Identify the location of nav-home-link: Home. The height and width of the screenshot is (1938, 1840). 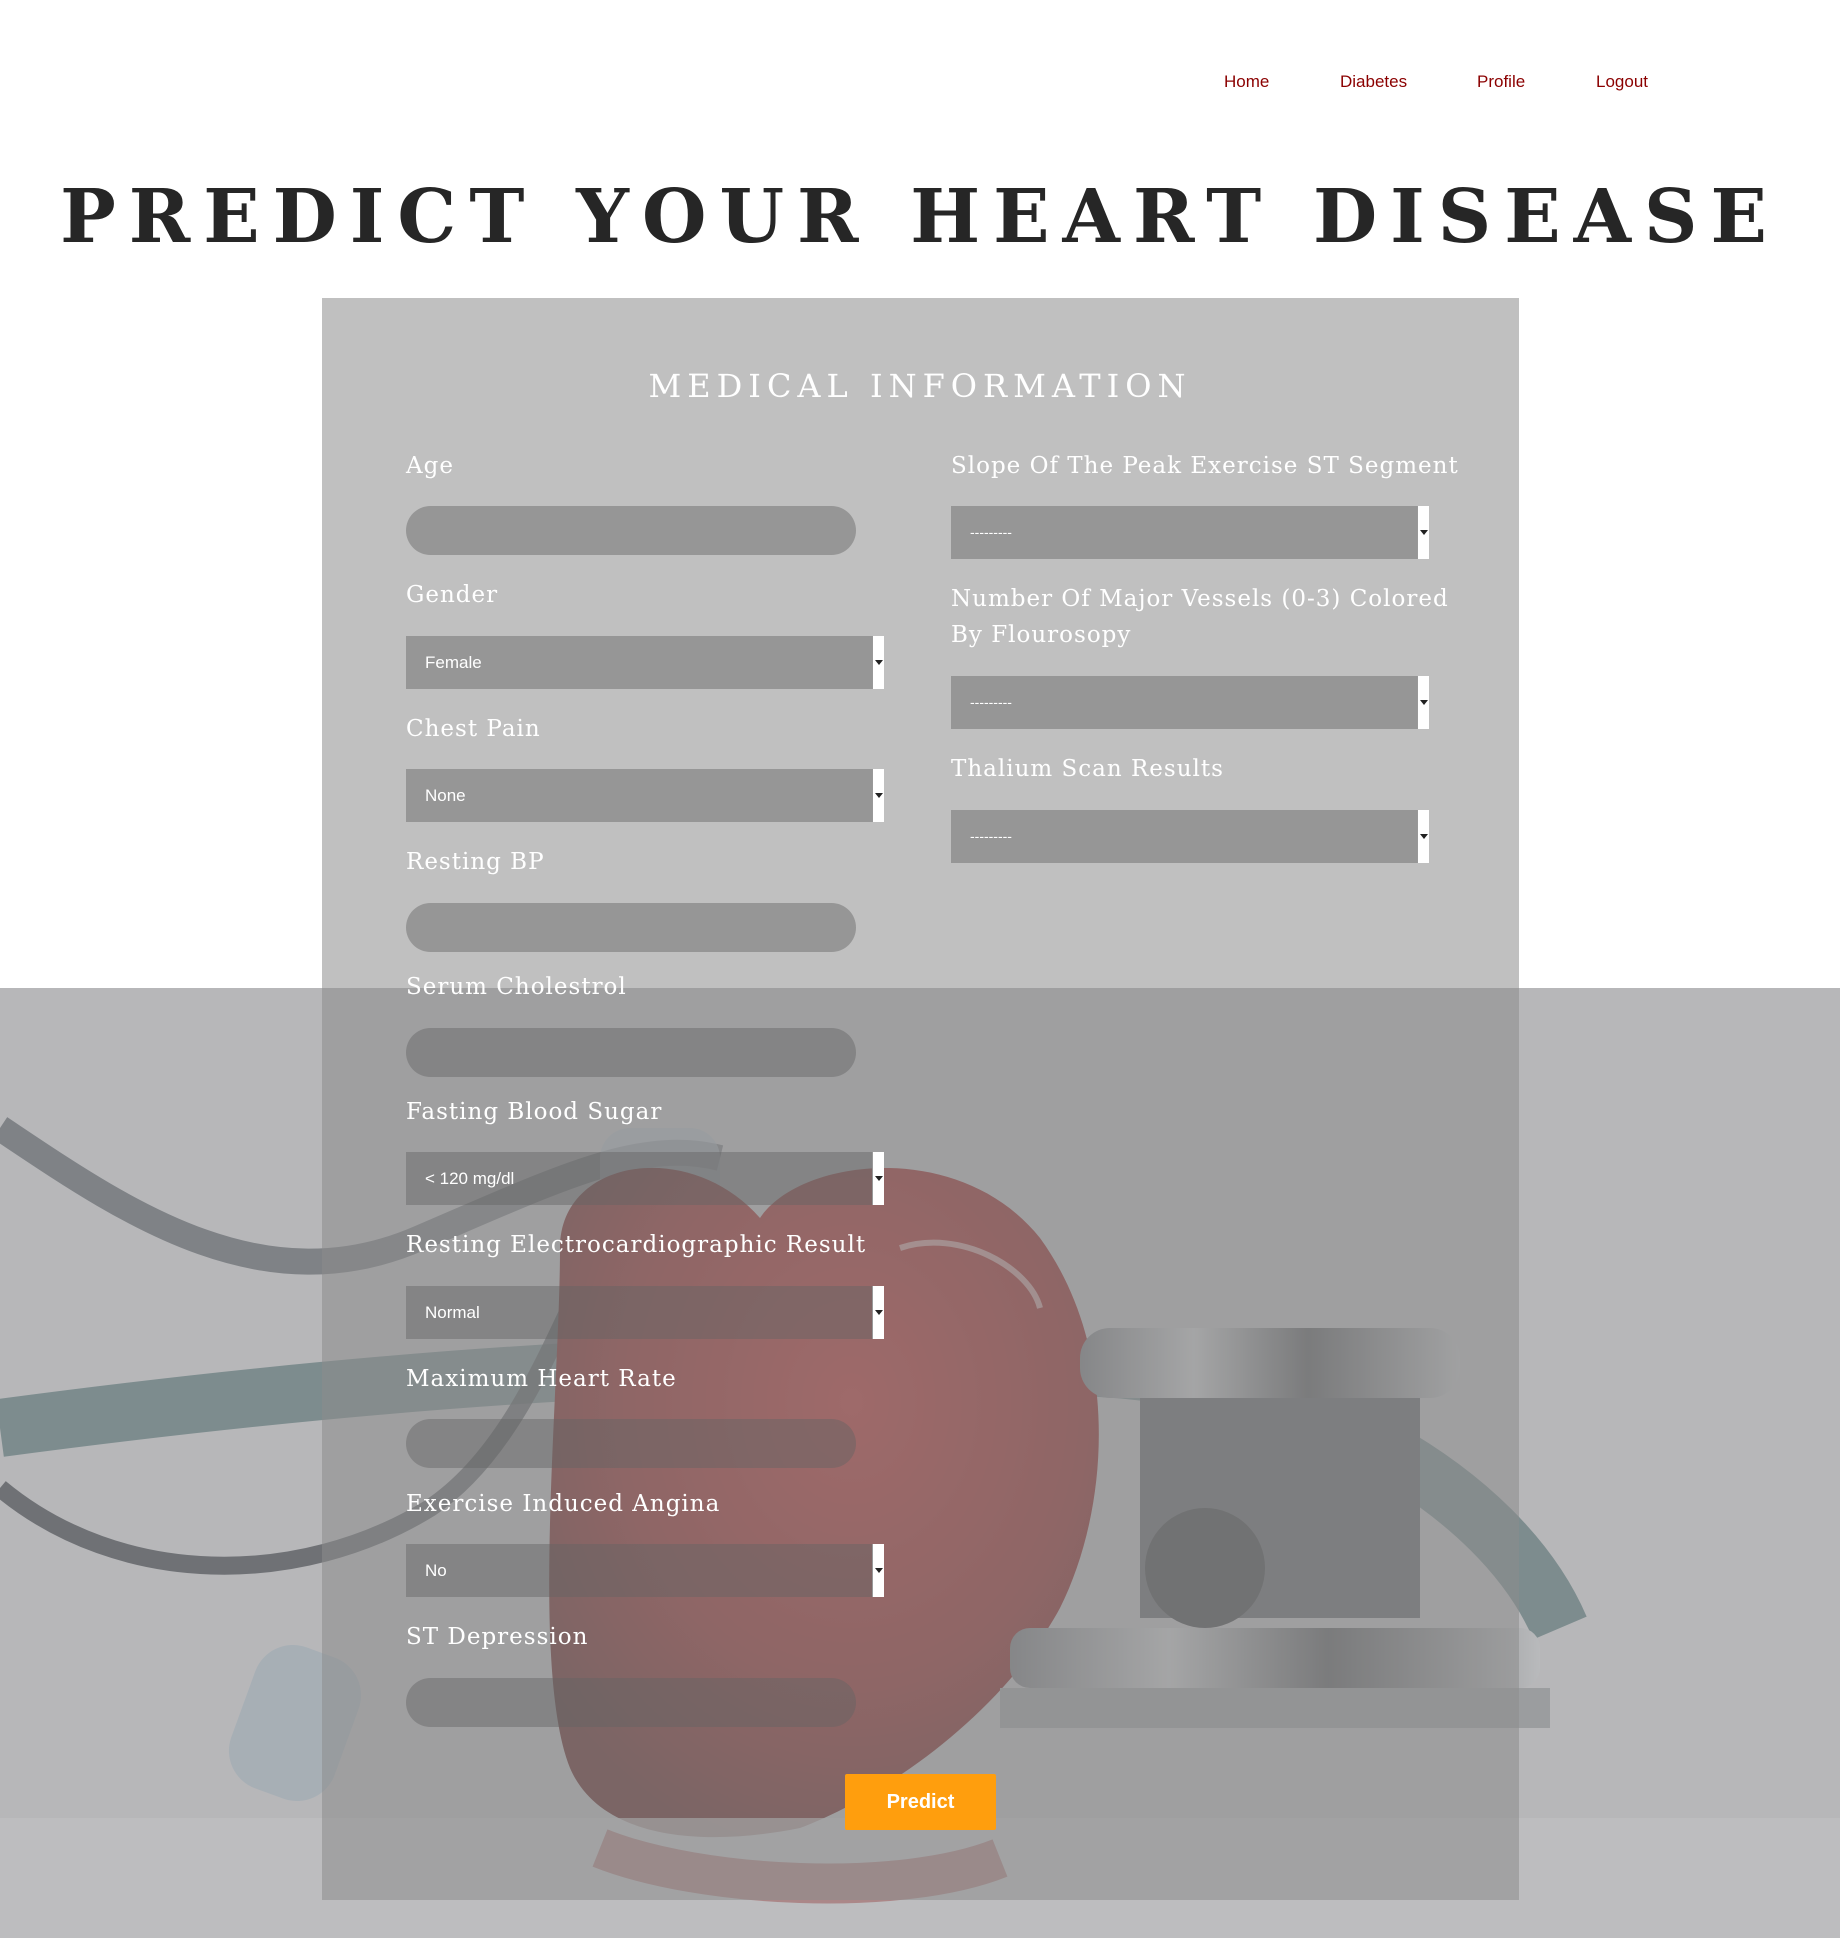
(1246, 82).